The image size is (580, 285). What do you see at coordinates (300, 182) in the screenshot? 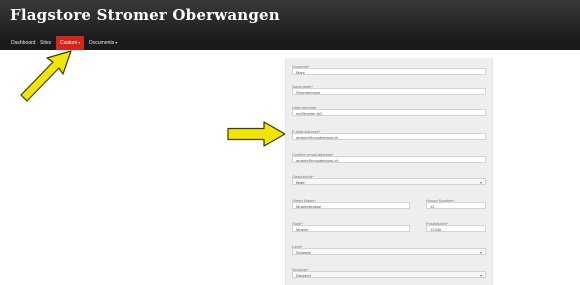
I see `select-value: Male` at bounding box center [300, 182].